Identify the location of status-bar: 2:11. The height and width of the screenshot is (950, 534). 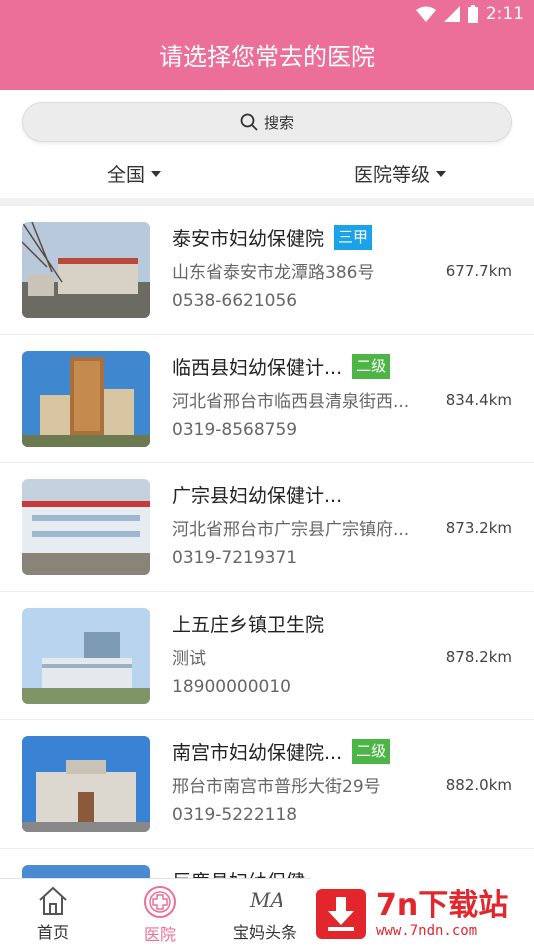
(267, 14).